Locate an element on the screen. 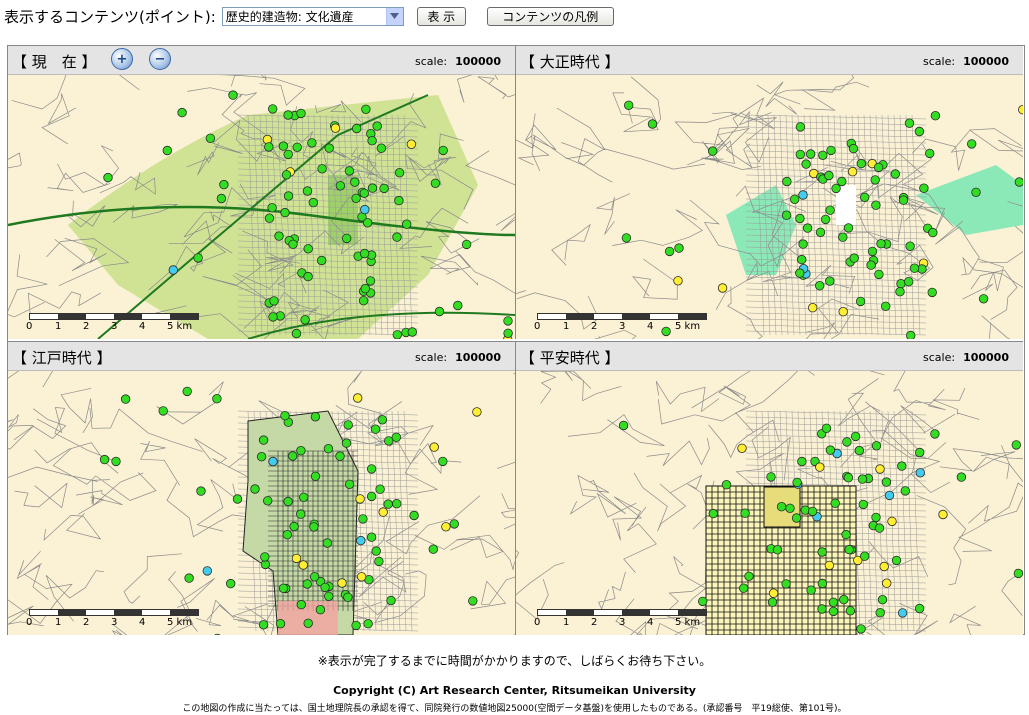 This screenshot has width=1029, height=715. zoom-in-icon: + is located at coordinates (122, 59).